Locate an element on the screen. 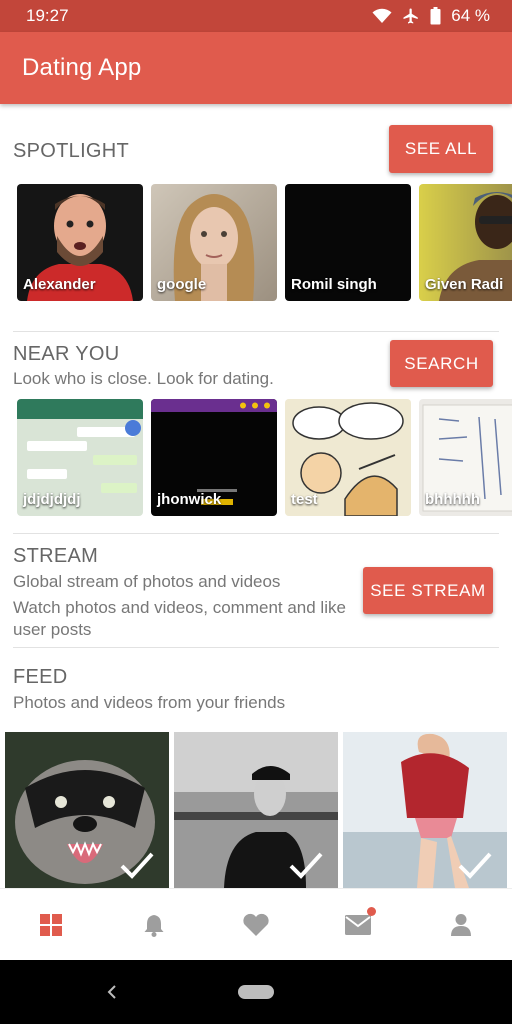 The height and width of the screenshot is (1024, 512). near-you-card: bhhhhh is located at coordinates (465, 457).